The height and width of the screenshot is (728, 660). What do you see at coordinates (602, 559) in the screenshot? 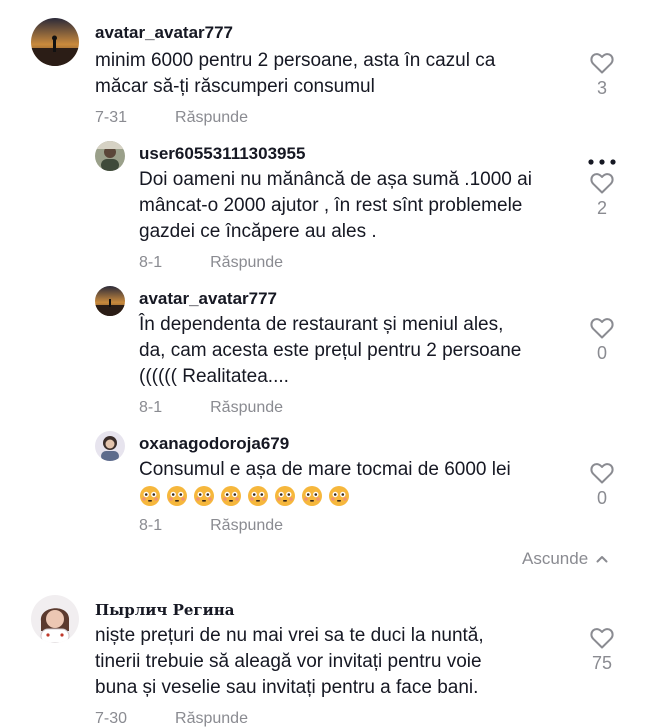
I see `chevron-up-icon` at bounding box center [602, 559].